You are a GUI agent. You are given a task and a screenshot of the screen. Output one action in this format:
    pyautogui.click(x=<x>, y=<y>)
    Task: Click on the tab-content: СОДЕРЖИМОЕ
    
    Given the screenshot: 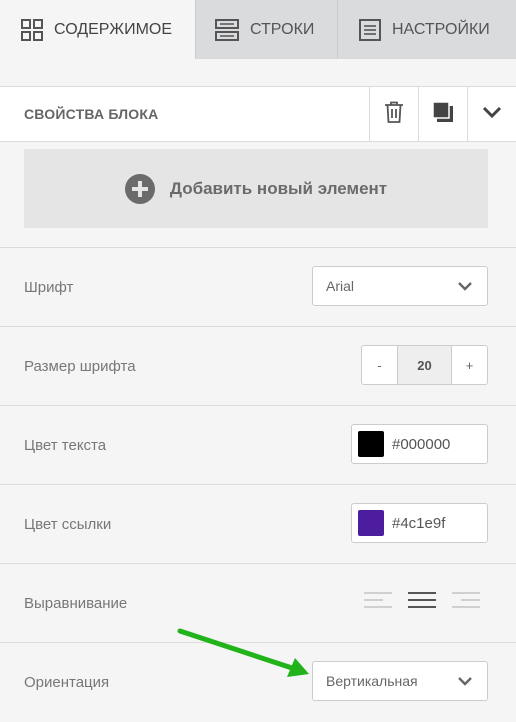 What is the action you would take?
    pyautogui.click(x=98, y=29)
    